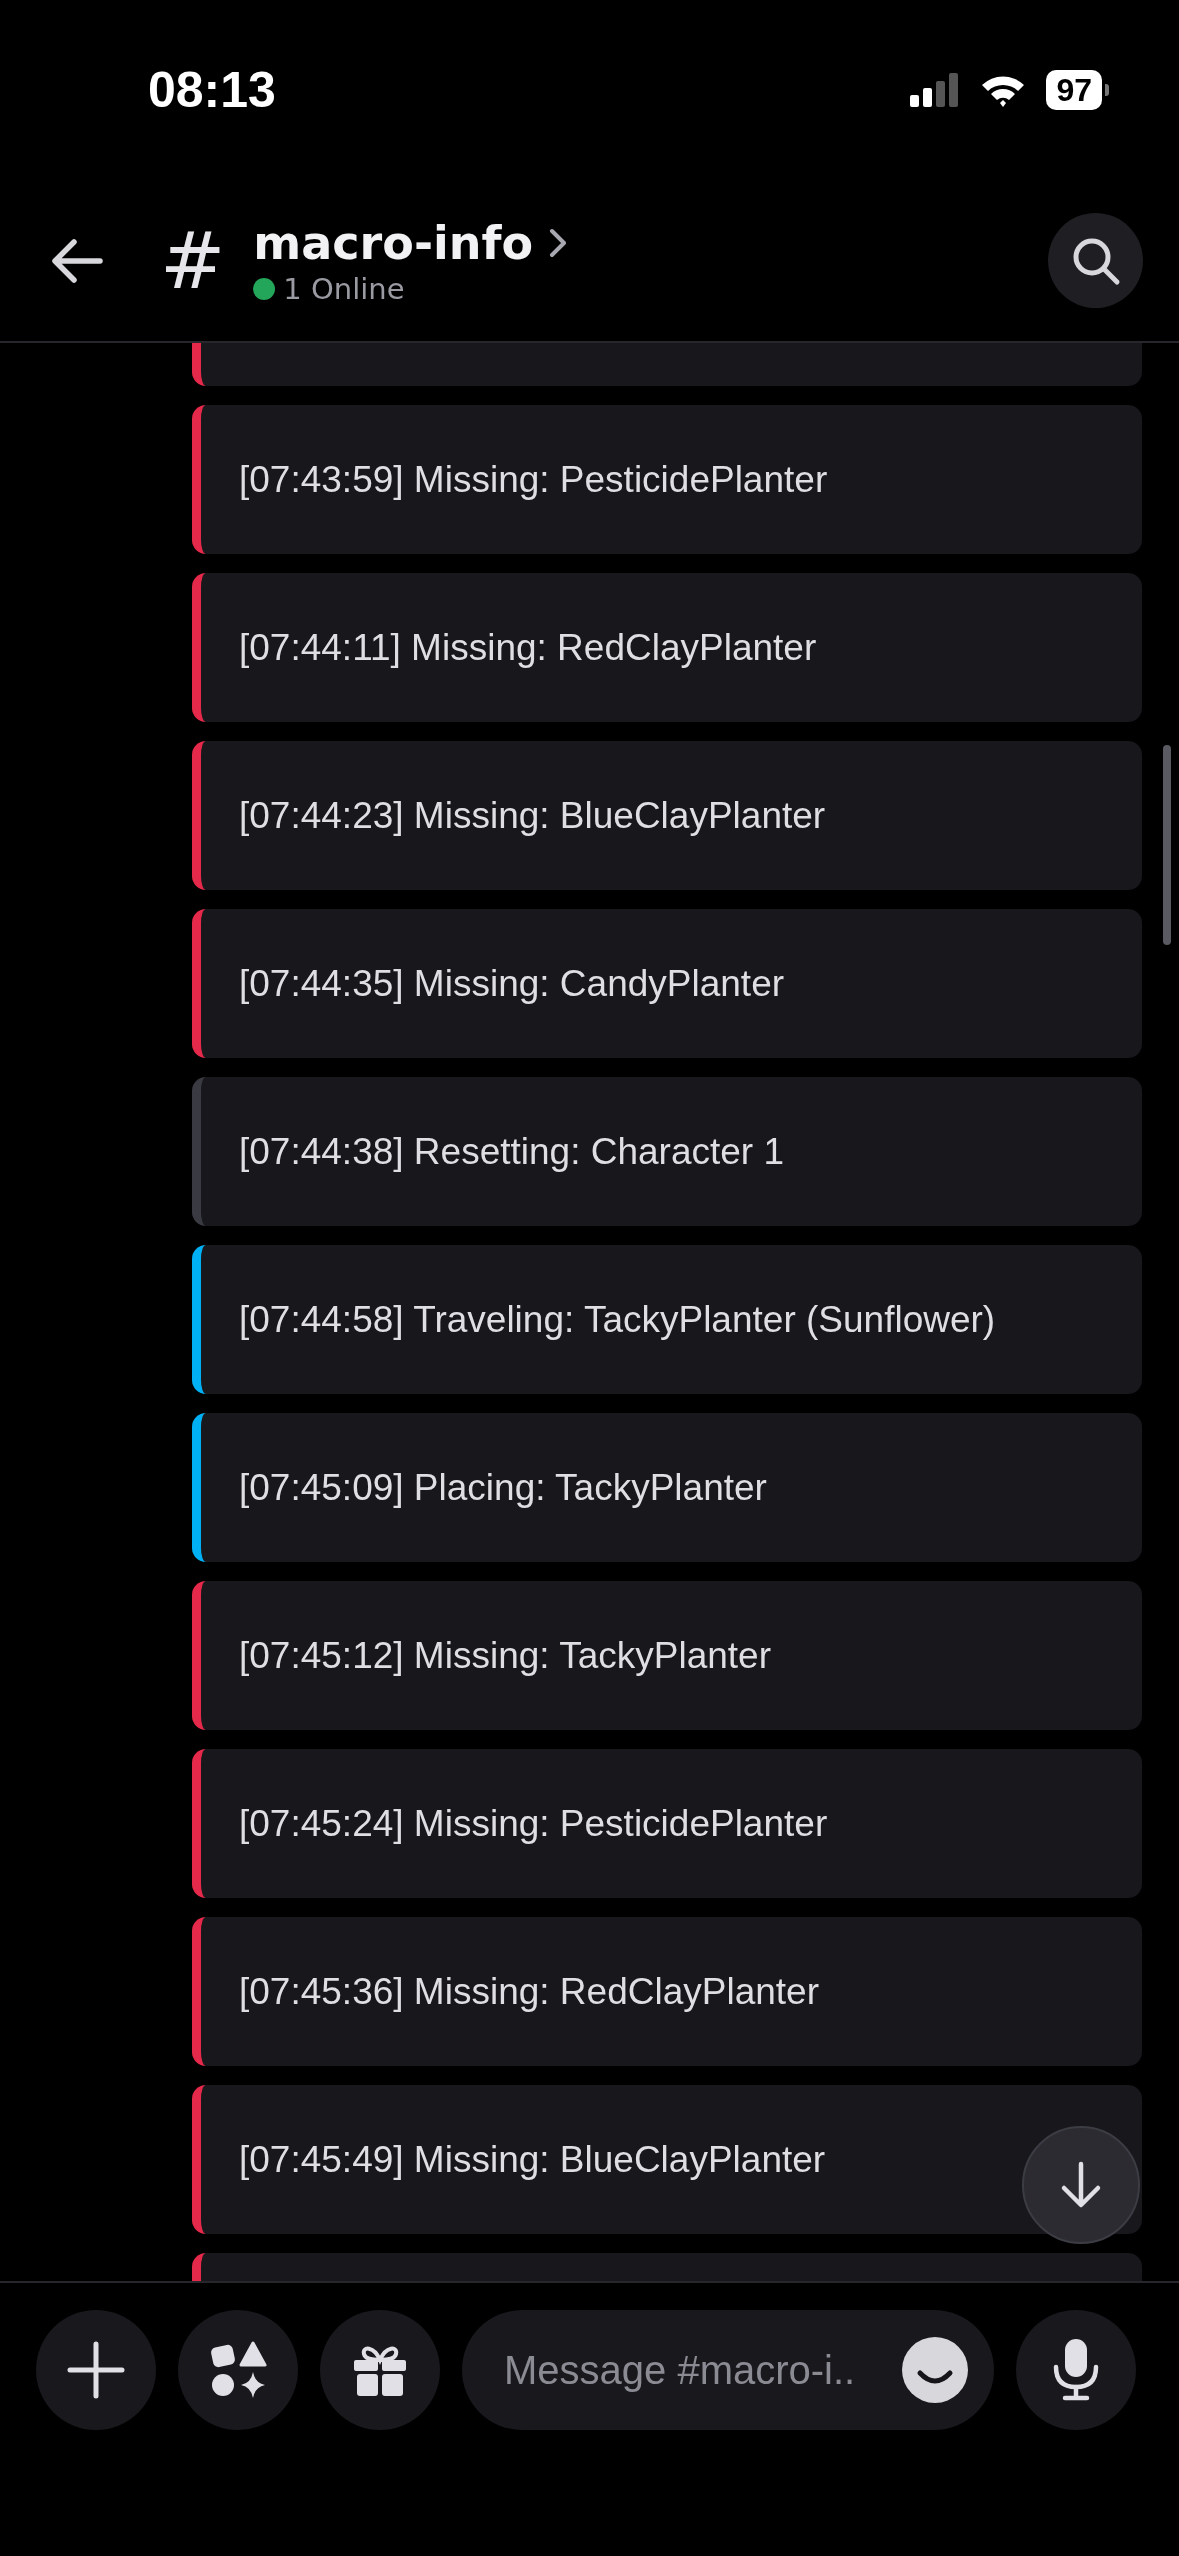  I want to click on channel-title: macro-info, so click(393, 242).